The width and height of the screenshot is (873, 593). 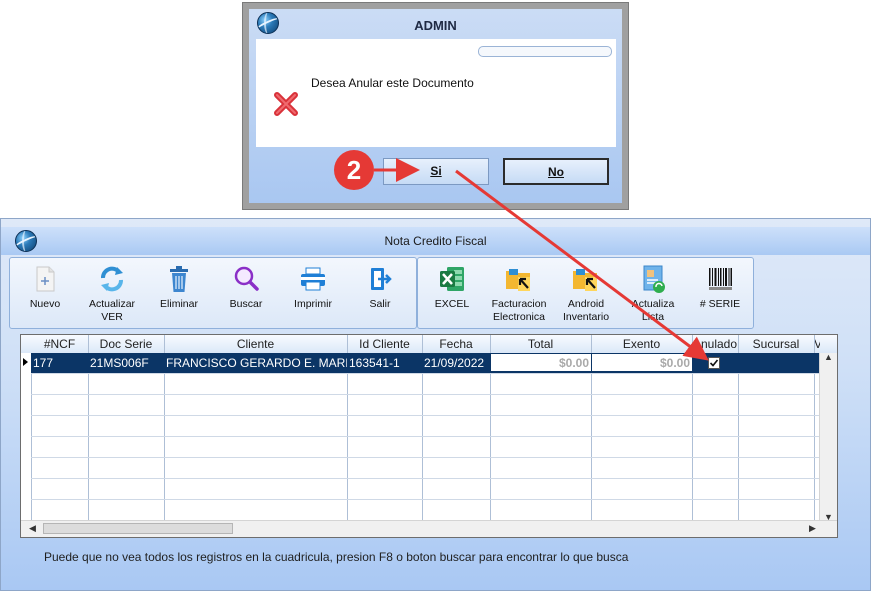 What do you see at coordinates (582, 265) in the screenshot?
I see `annotation-arrow-to-anulado` at bounding box center [582, 265].